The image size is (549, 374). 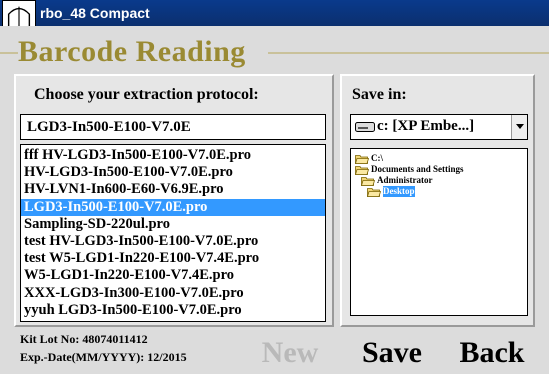 What do you see at coordinates (399, 191) in the screenshot?
I see `folder-tree-label: Desktop` at bounding box center [399, 191].